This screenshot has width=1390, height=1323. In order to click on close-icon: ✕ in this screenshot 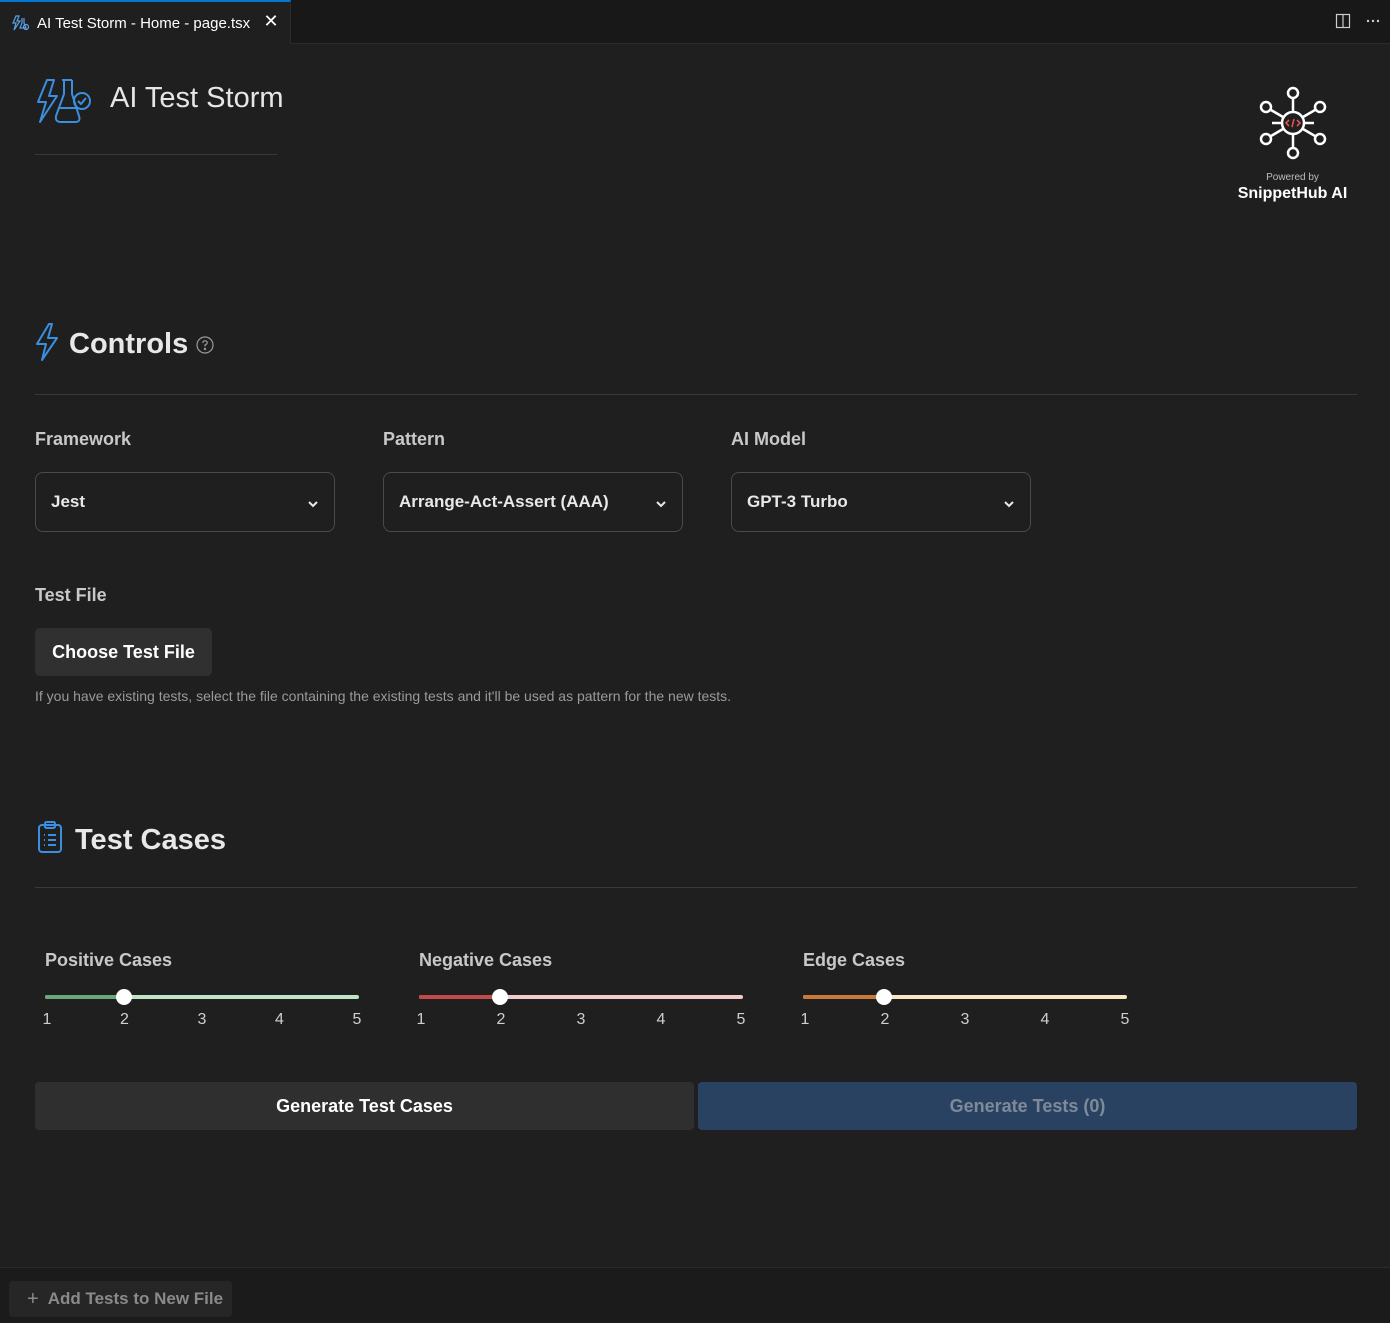, I will do `click(271, 21)`.